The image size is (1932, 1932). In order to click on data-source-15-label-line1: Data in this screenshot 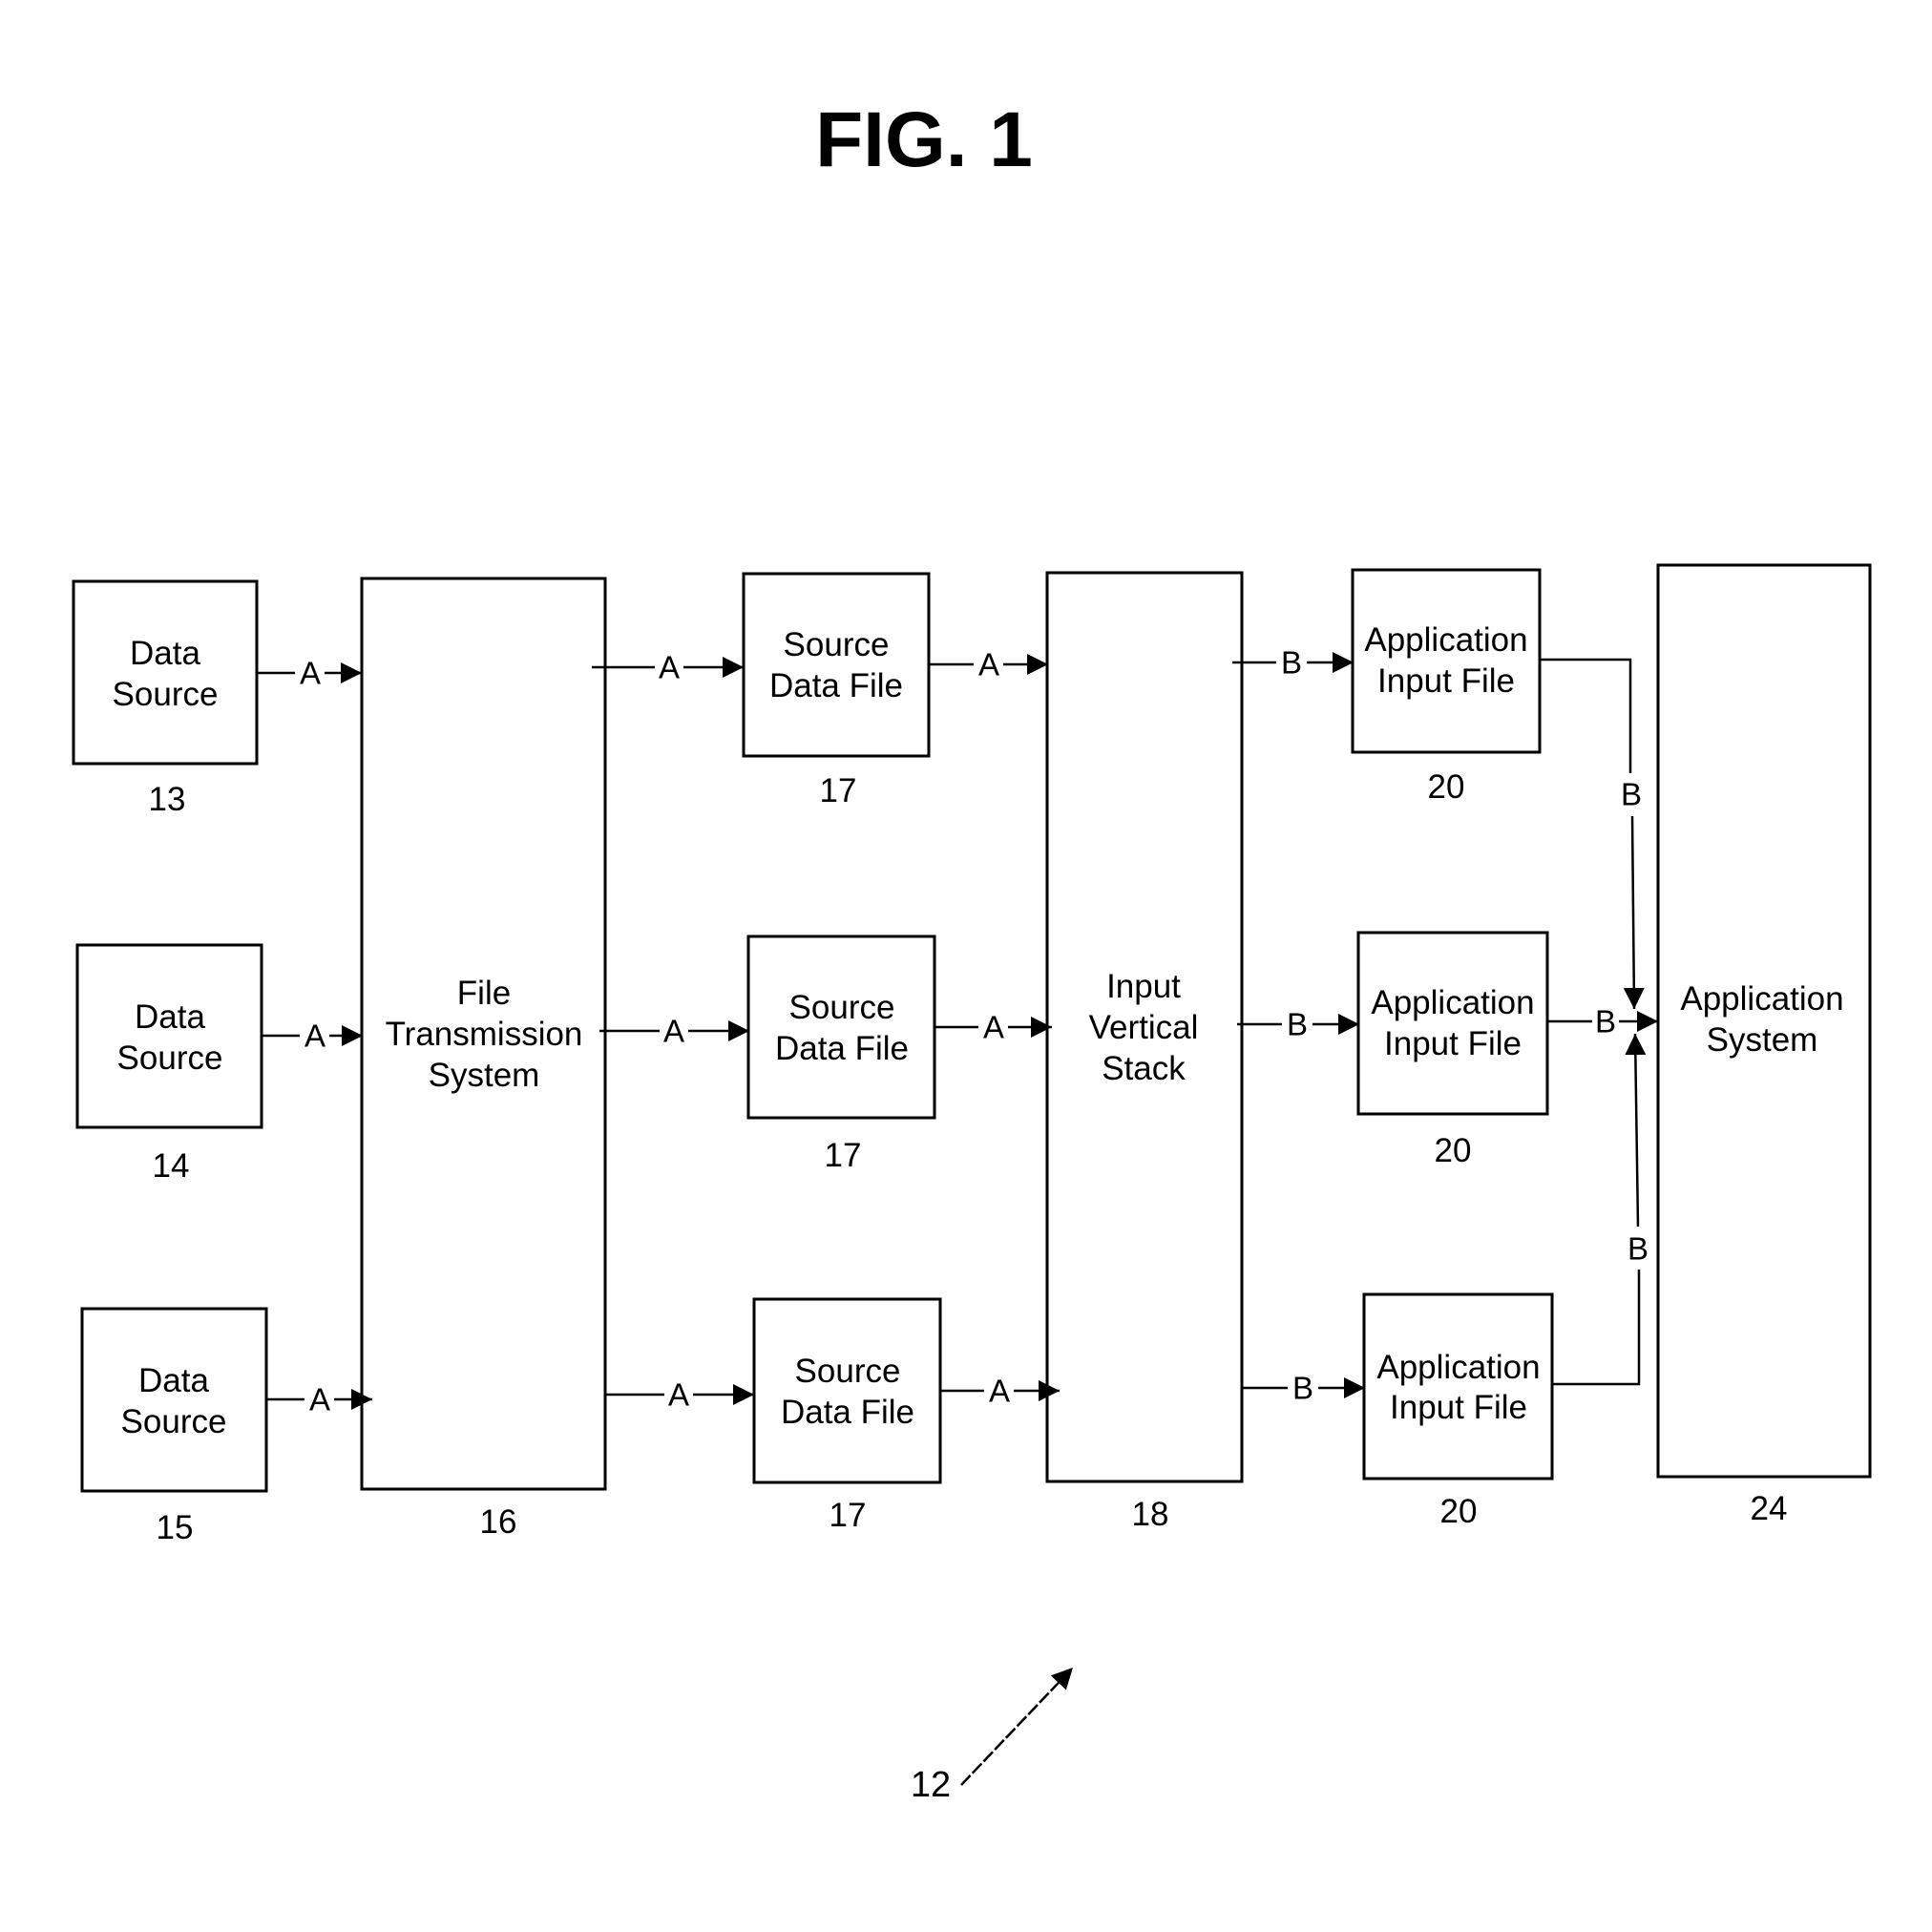, I will do `click(173, 1381)`.